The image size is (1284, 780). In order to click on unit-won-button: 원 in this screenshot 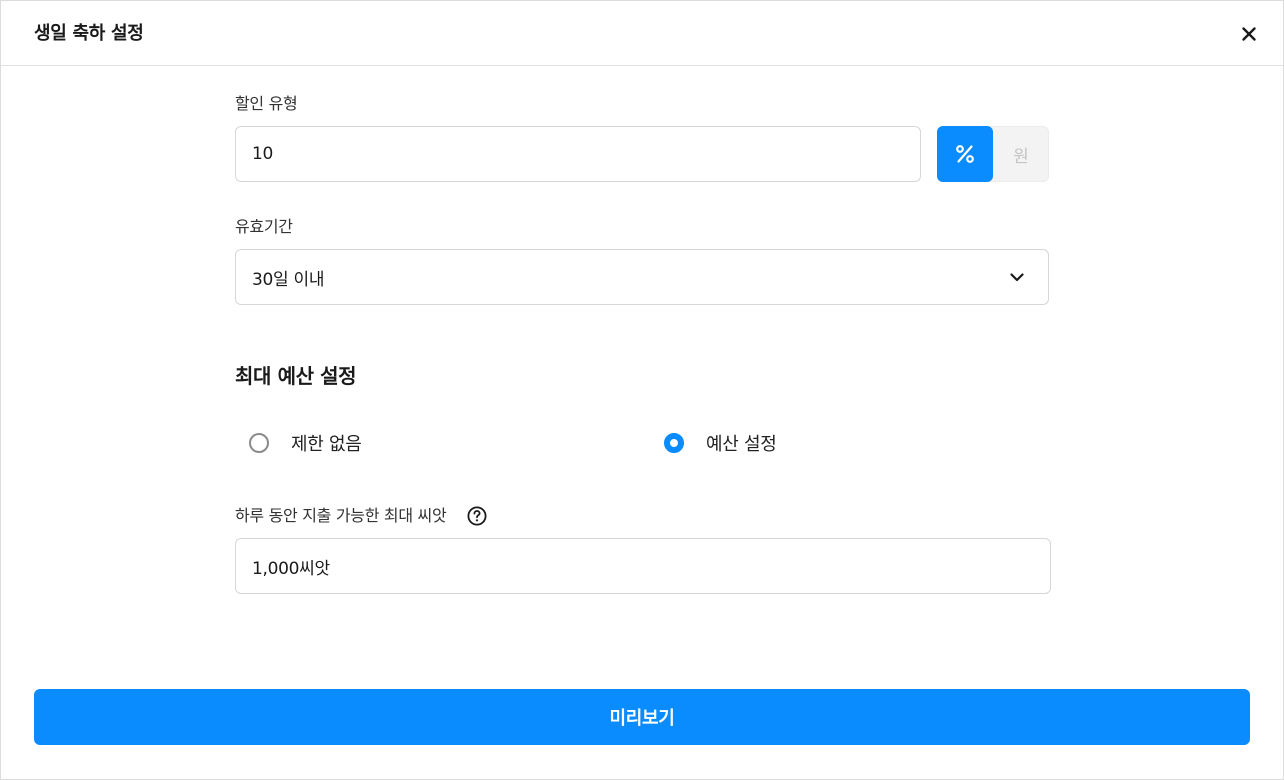, I will do `click(1021, 154)`.